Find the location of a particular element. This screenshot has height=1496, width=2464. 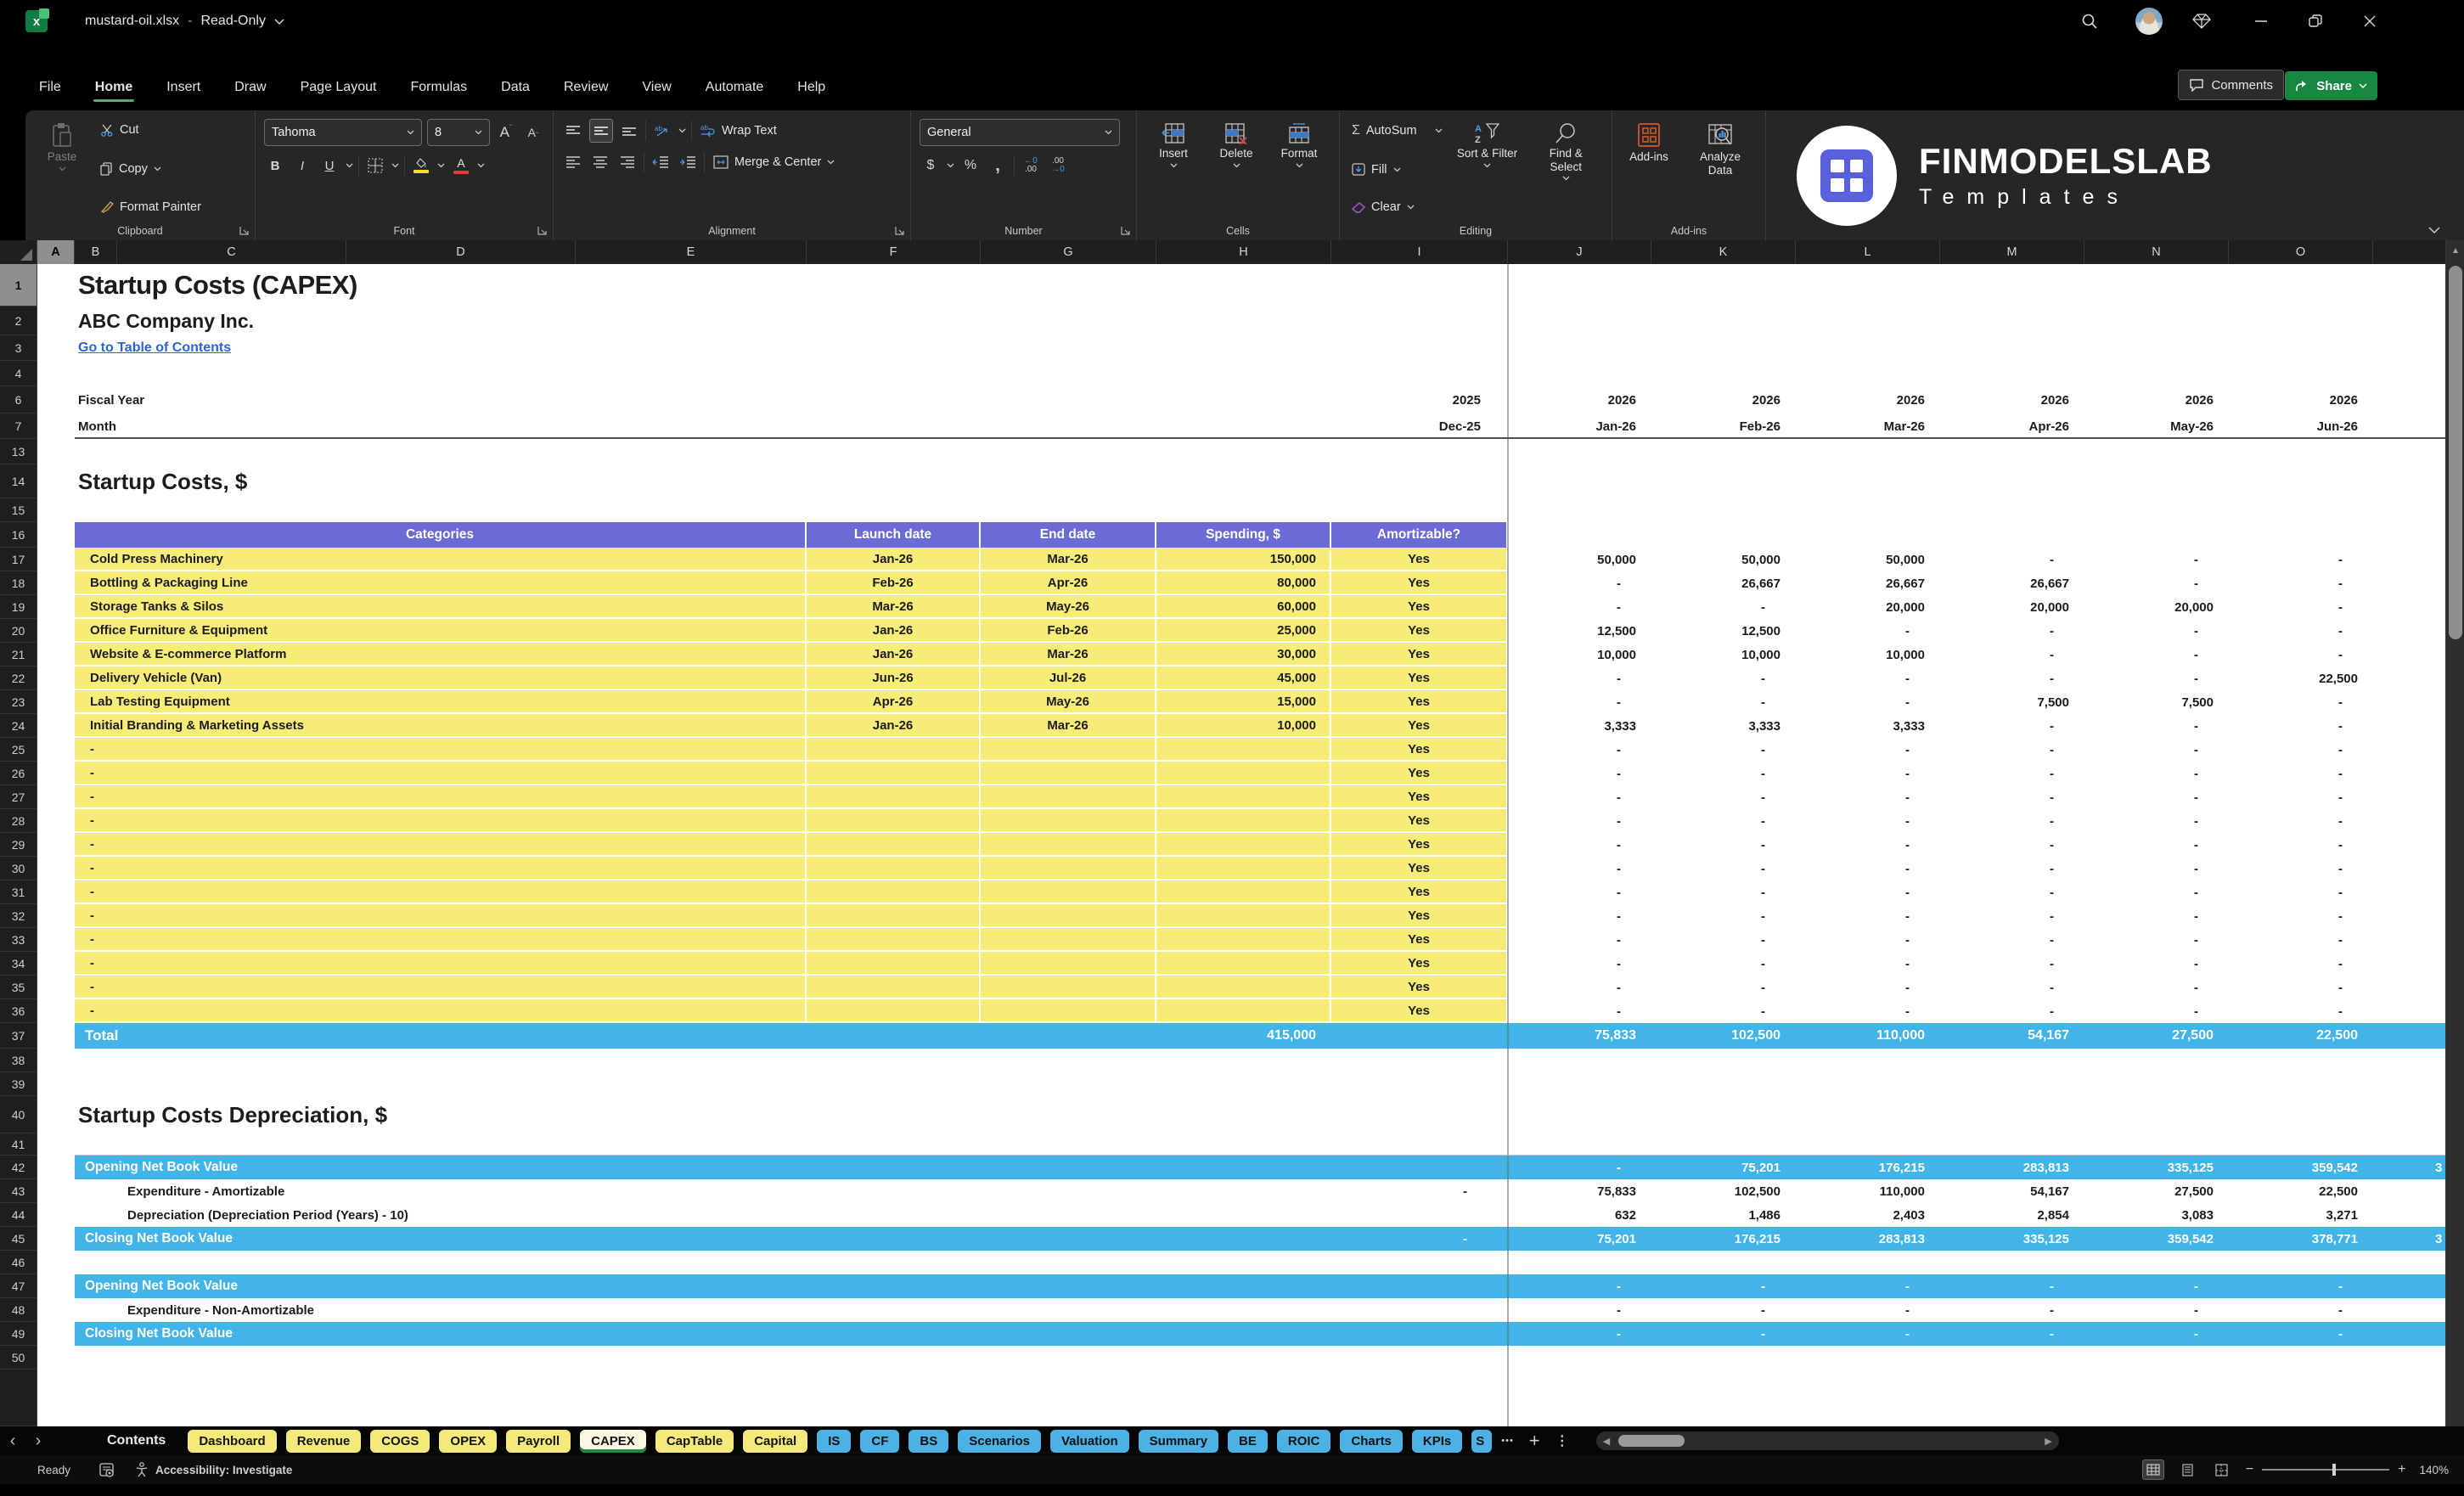

addins-button: Add-ins is located at coordinates (1649, 168).